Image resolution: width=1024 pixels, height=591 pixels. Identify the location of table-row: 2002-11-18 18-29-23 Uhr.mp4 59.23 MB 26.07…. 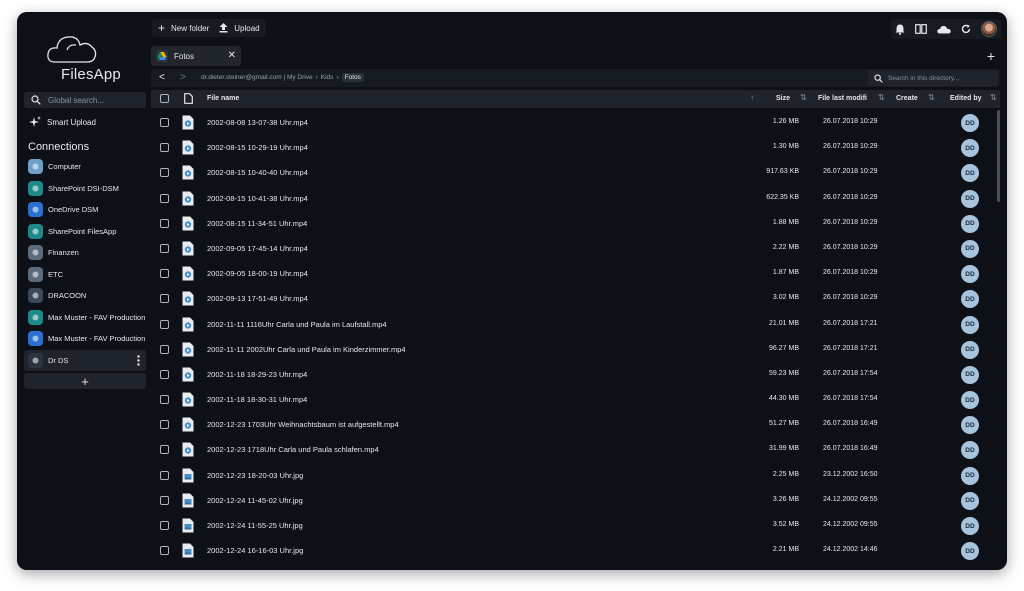
(572, 374).